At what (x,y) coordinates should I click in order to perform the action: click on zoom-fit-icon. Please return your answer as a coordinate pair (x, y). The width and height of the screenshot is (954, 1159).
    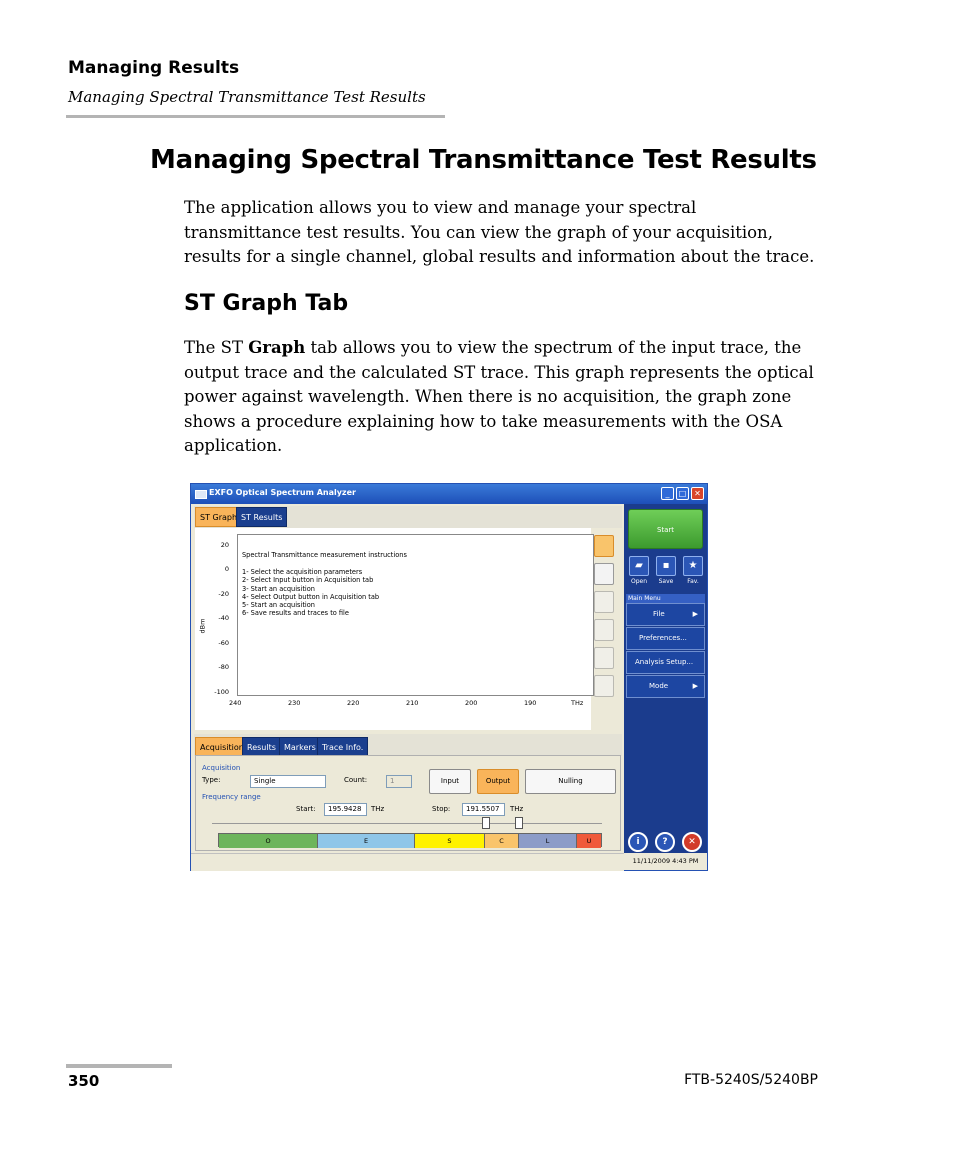
    Looking at the image, I should click on (604, 630).